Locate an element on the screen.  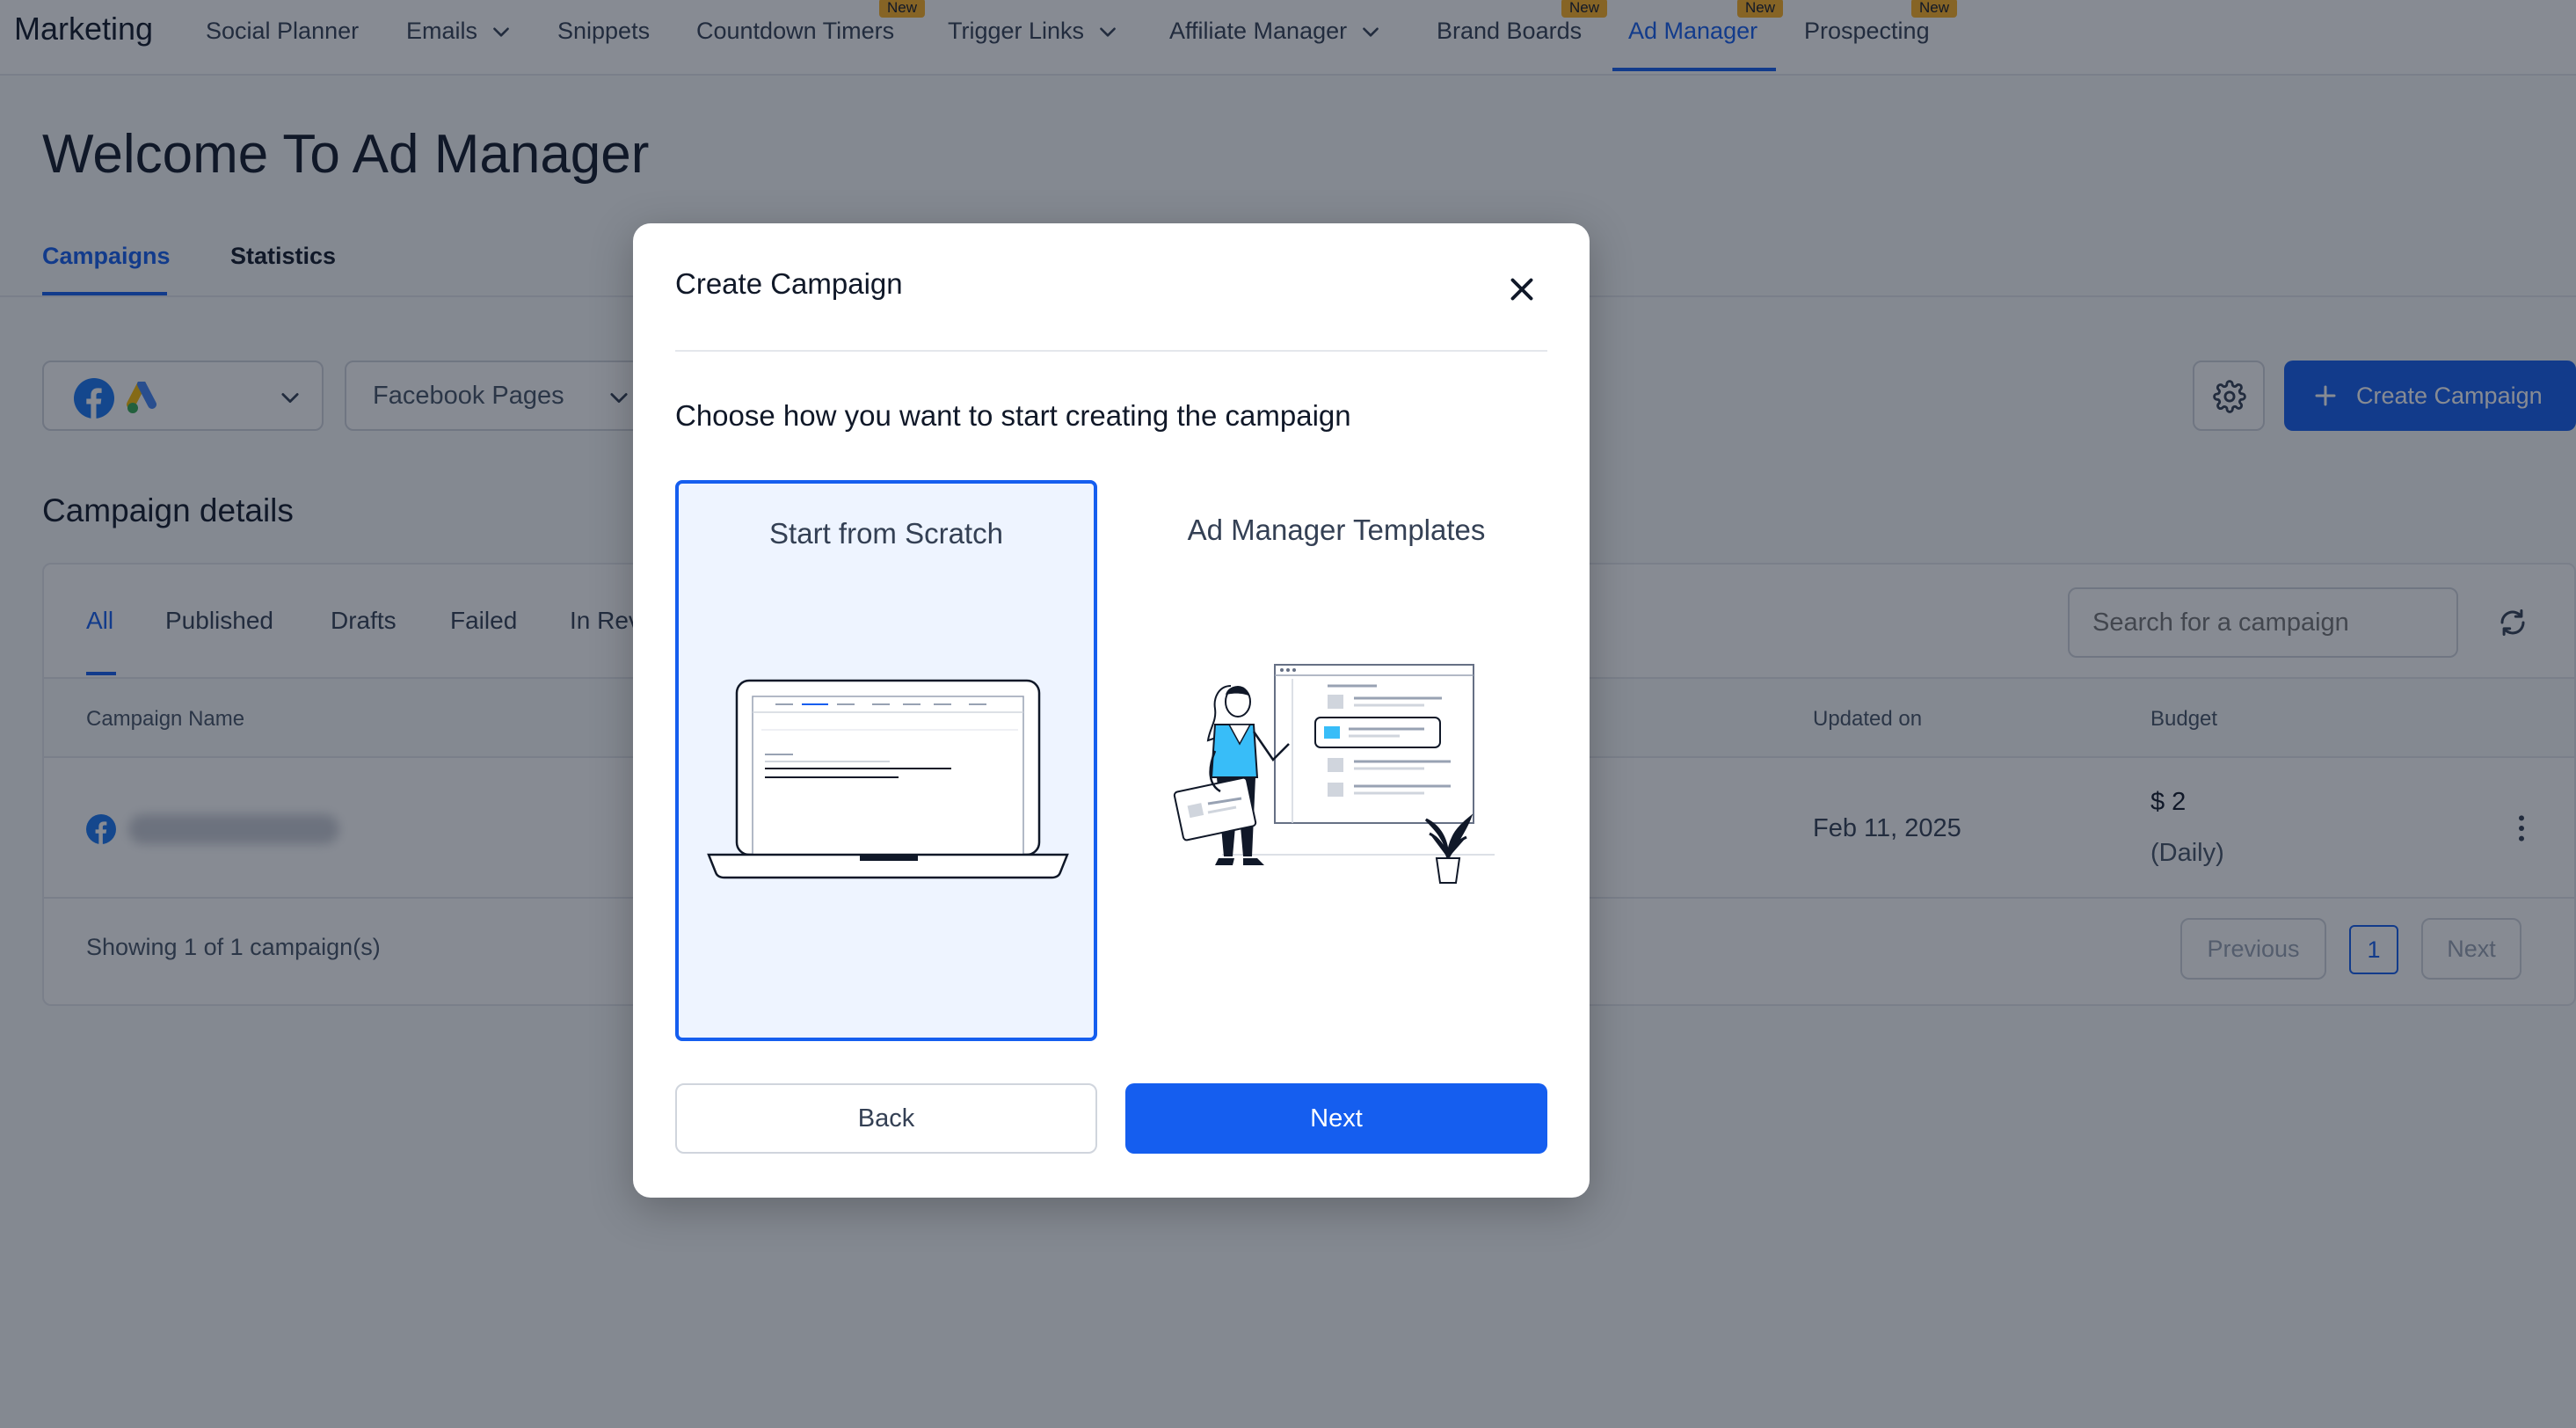
modal-title: Create Campaign is located at coordinates (789, 283).